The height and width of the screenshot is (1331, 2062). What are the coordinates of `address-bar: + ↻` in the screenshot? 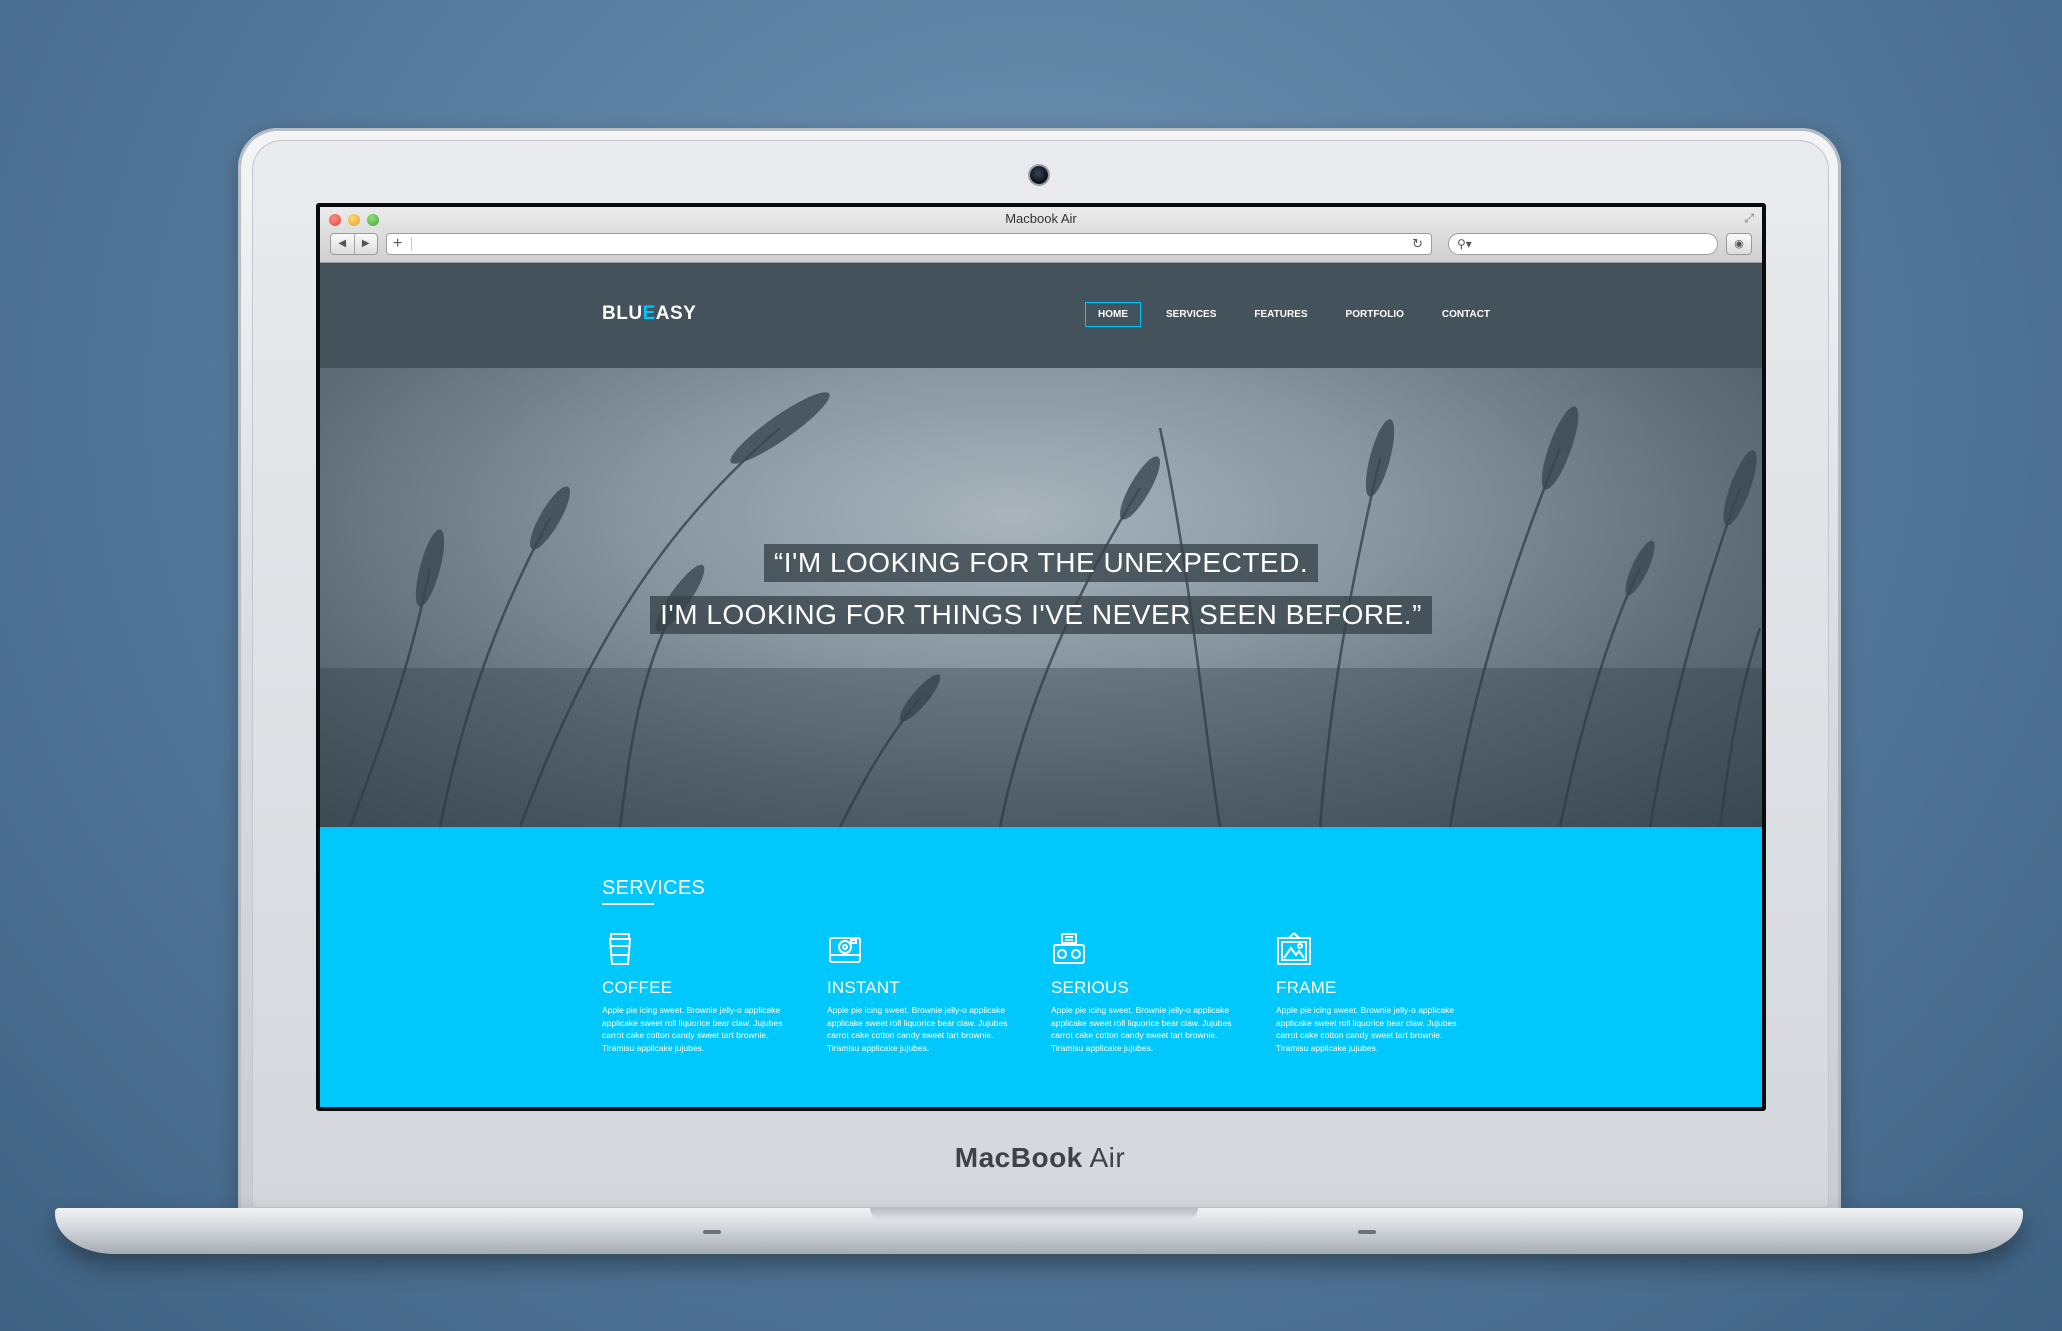 It's located at (909, 244).